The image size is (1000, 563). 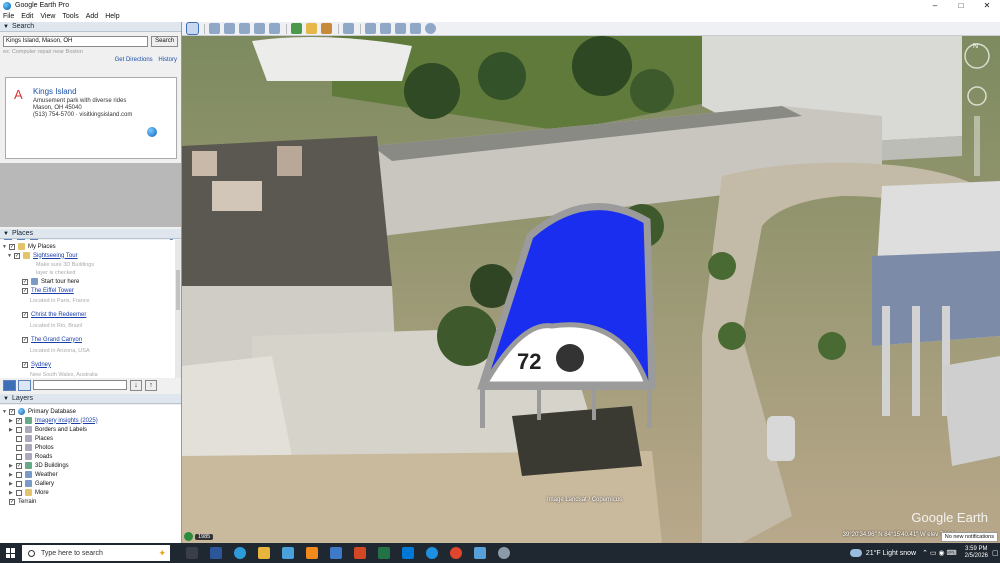 I want to click on notification-icon: ▢, so click(x=996, y=553).